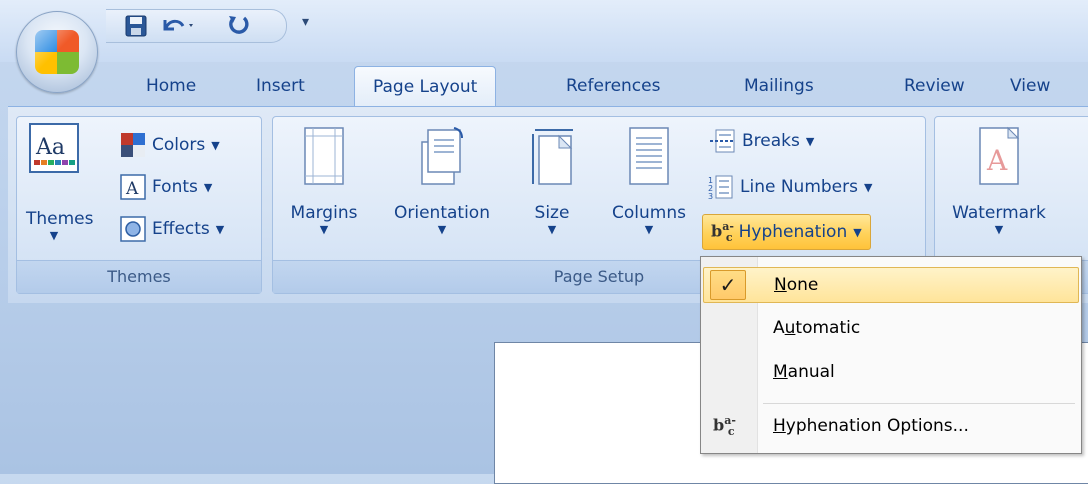 This screenshot has width=1088, height=484. What do you see at coordinates (175, 187) in the screenshot?
I see `fonts-label: Fonts` at bounding box center [175, 187].